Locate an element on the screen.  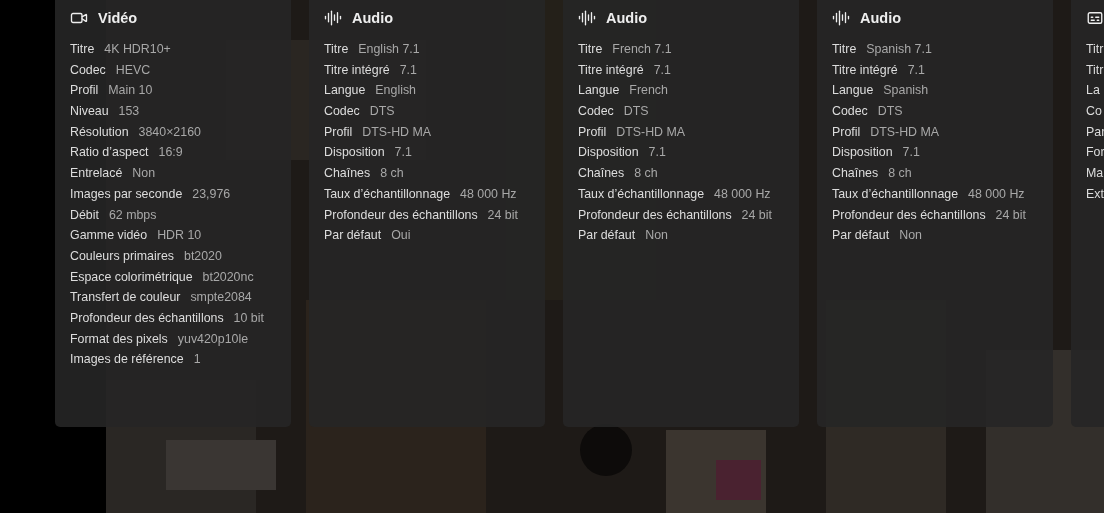
property-label: Niveau is located at coordinates (89, 112).